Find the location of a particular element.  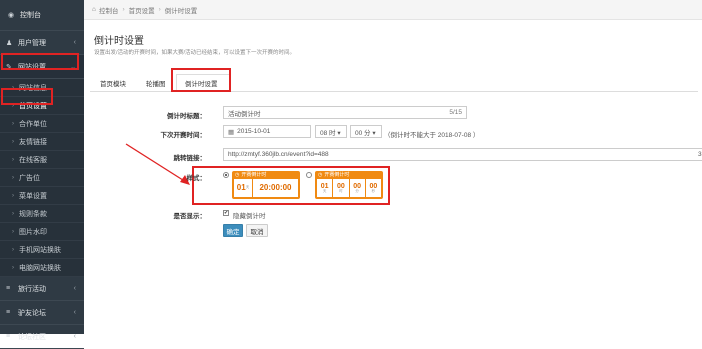

tab-label: 轮播图 is located at coordinates (156, 84).